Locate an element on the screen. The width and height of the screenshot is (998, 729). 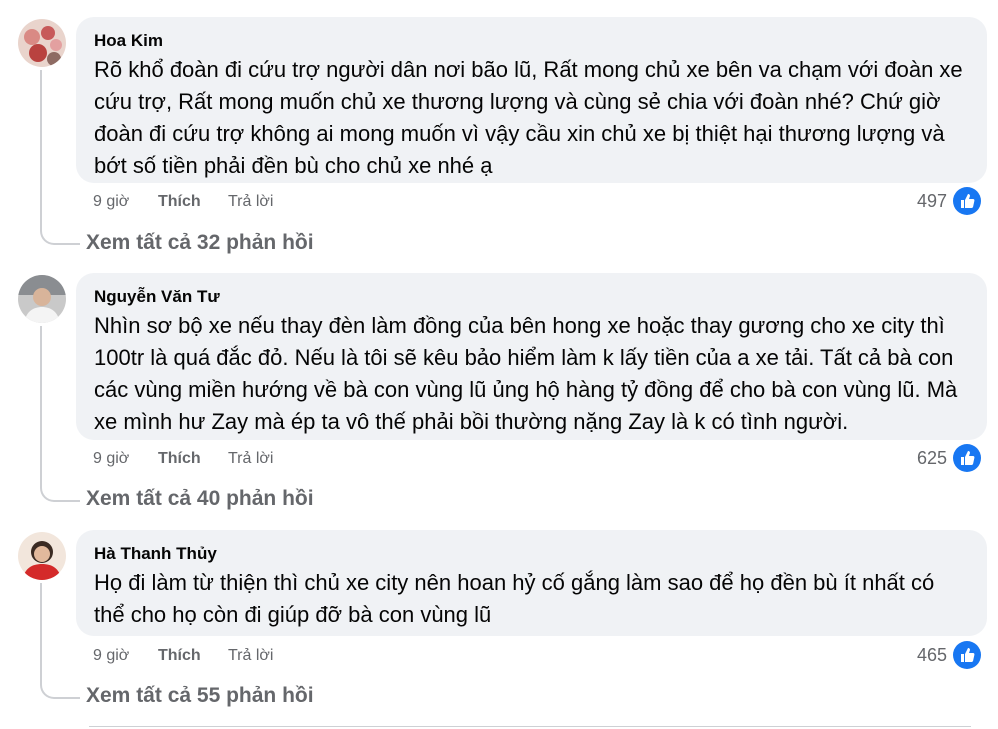
view-replies-link: Xem tất cả 32 phản hồi is located at coordinates (200, 243).